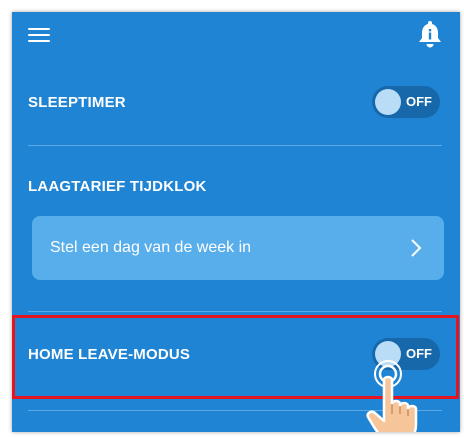 Image resolution: width=464 pixels, height=439 pixels. I want to click on hamburger-menu-icon, so click(39, 35).